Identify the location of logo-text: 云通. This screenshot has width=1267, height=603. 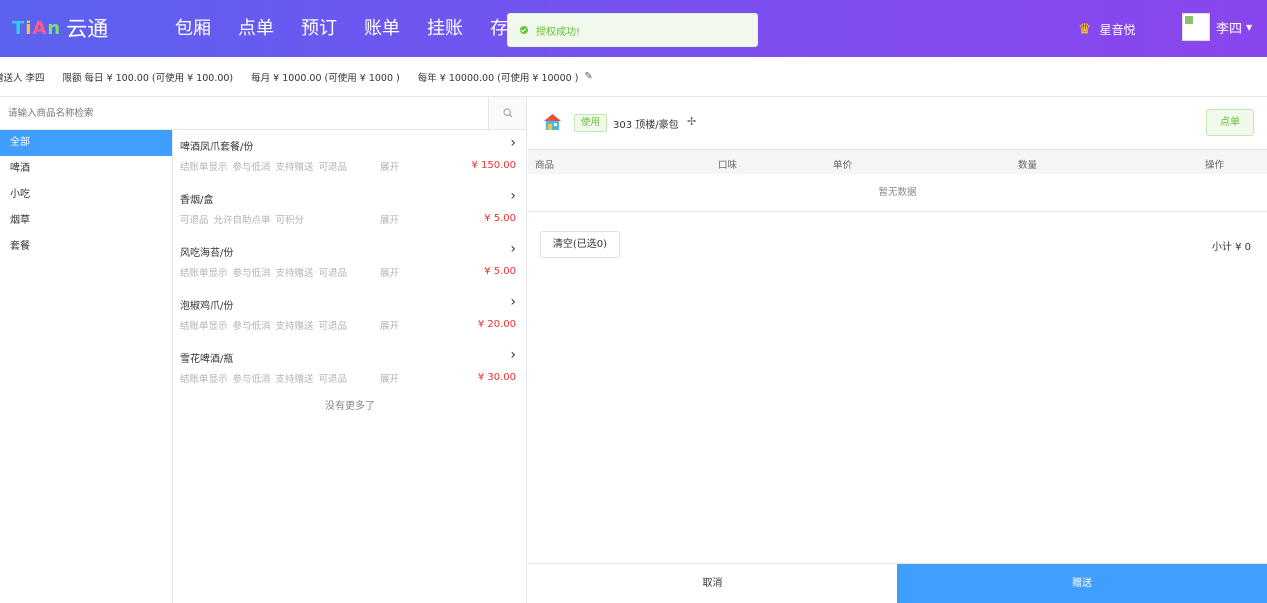
(87, 29).